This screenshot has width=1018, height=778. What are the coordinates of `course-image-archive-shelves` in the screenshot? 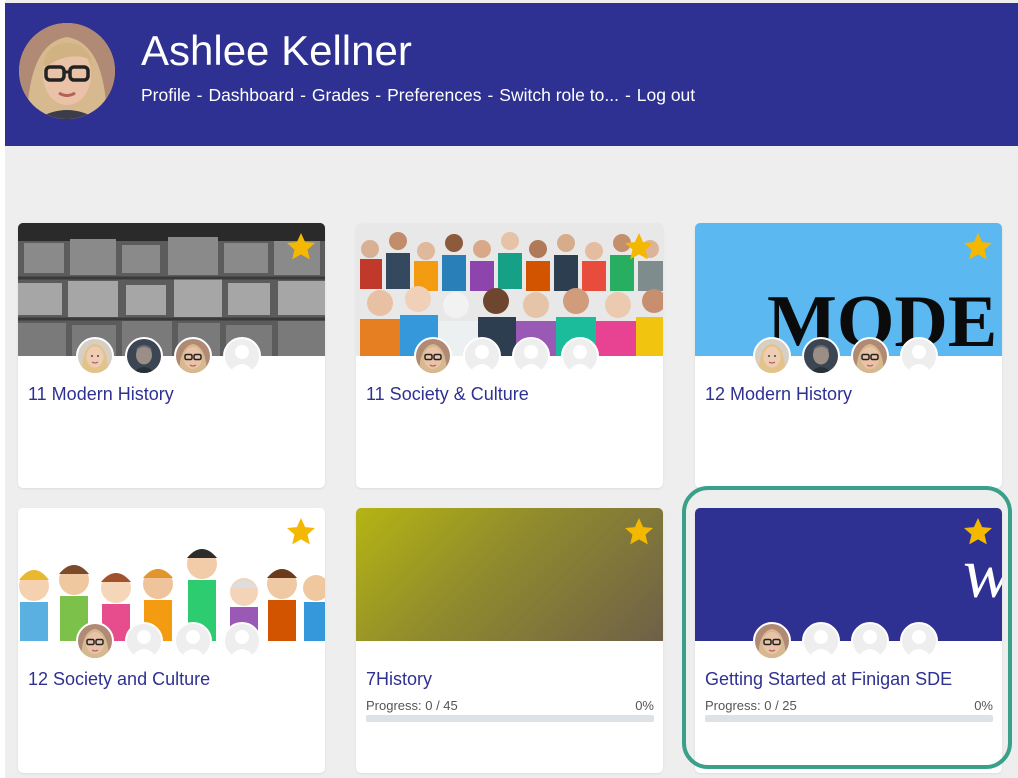 It's located at (171, 289).